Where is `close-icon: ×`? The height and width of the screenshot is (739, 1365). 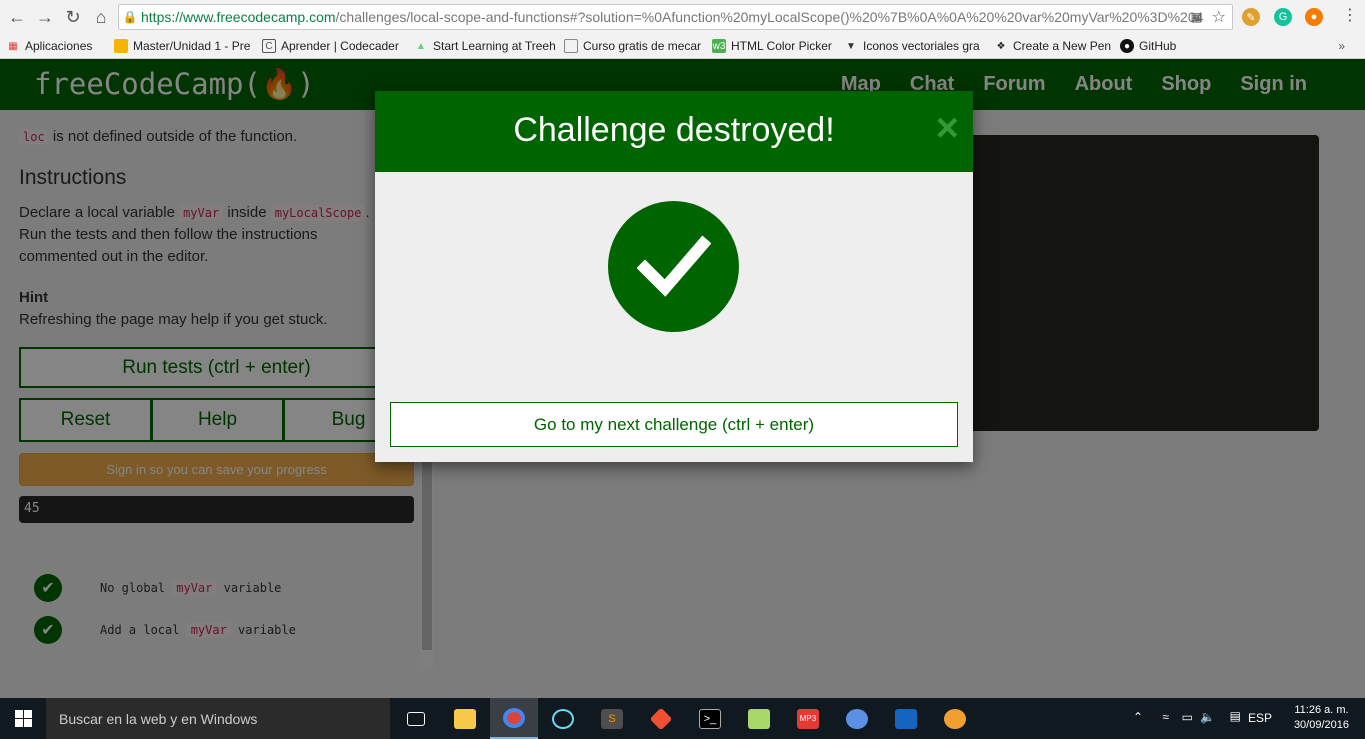 close-icon: × is located at coordinates (947, 128).